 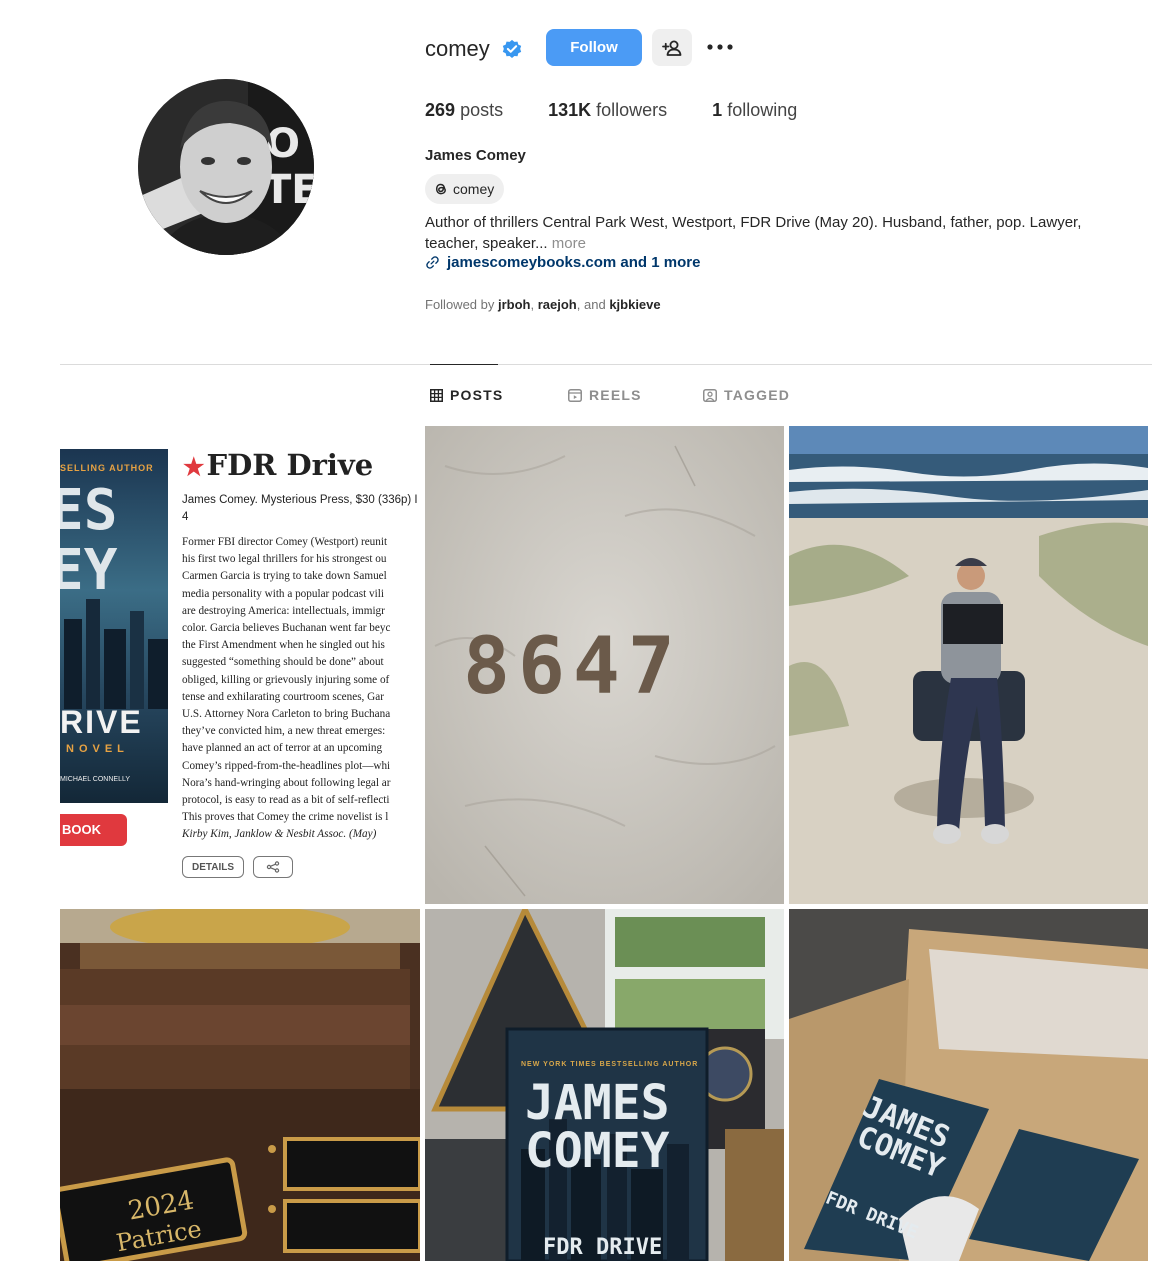 I want to click on threads-handle: comey, so click(x=474, y=189).